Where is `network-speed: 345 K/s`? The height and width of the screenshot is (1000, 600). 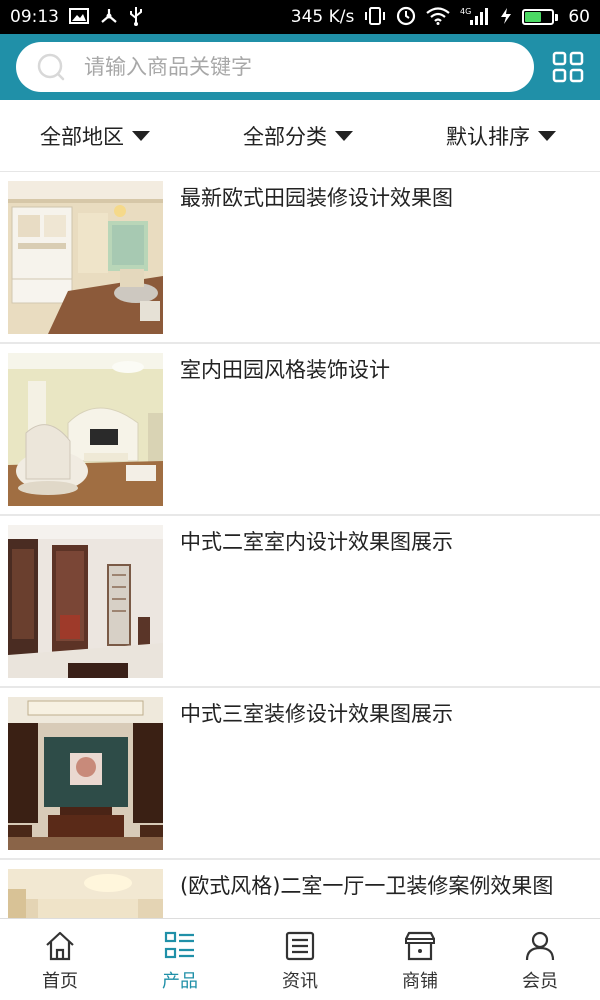
network-speed: 345 K/s is located at coordinates (322, 17).